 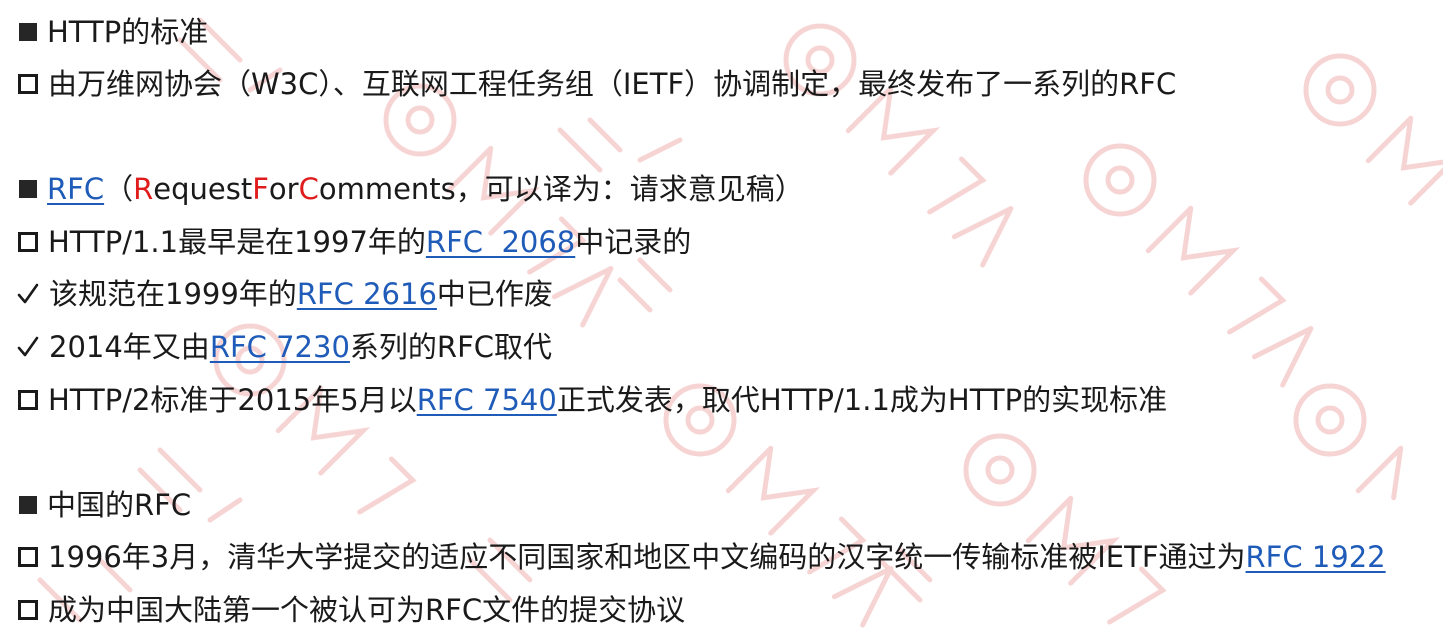 What do you see at coordinates (203, 189) in the screenshot?
I see `rfc-expansion-equest: equest` at bounding box center [203, 189].